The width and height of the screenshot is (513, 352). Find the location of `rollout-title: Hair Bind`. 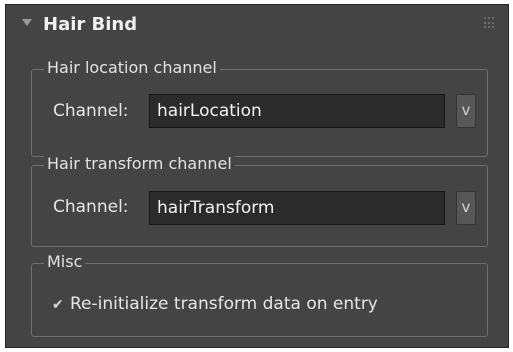

rollout-title: Hair Bind is located at coordinates (90, 24).